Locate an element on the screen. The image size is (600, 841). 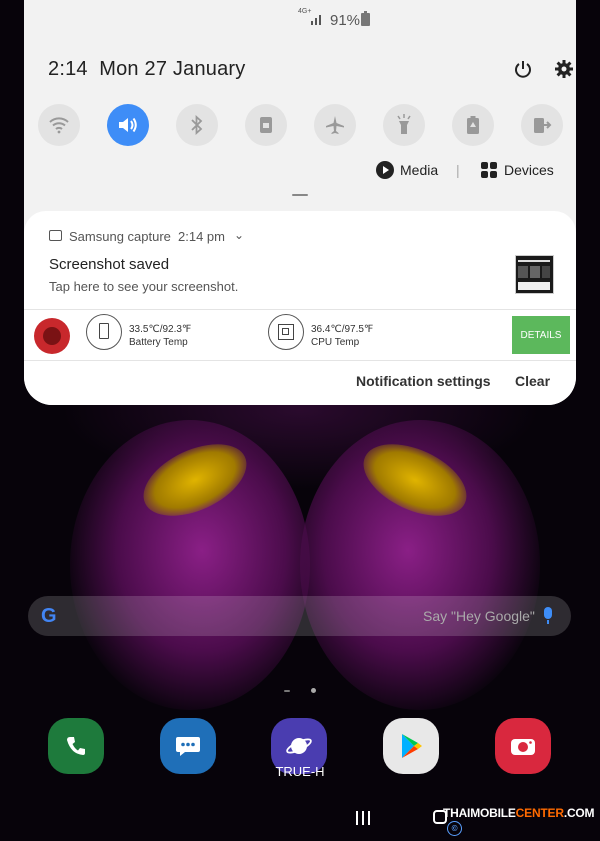
cpu-temp-label: CPU Temp is located at coordinates (335, 342).